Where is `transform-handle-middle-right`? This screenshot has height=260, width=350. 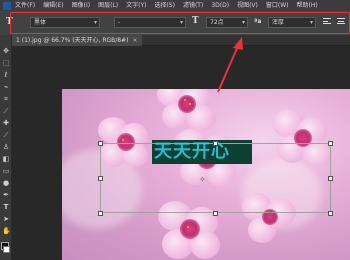
transform-handle-middle-right is located at coordinates (330, 178).